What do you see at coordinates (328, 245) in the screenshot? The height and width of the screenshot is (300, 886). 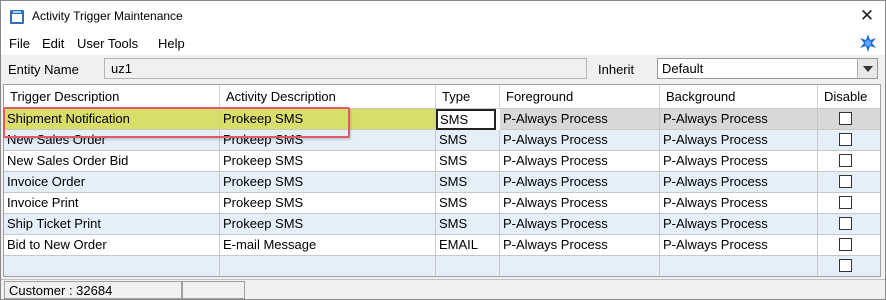 I see `activity-cell: E-mail Message` at bounding box center [328, 245].